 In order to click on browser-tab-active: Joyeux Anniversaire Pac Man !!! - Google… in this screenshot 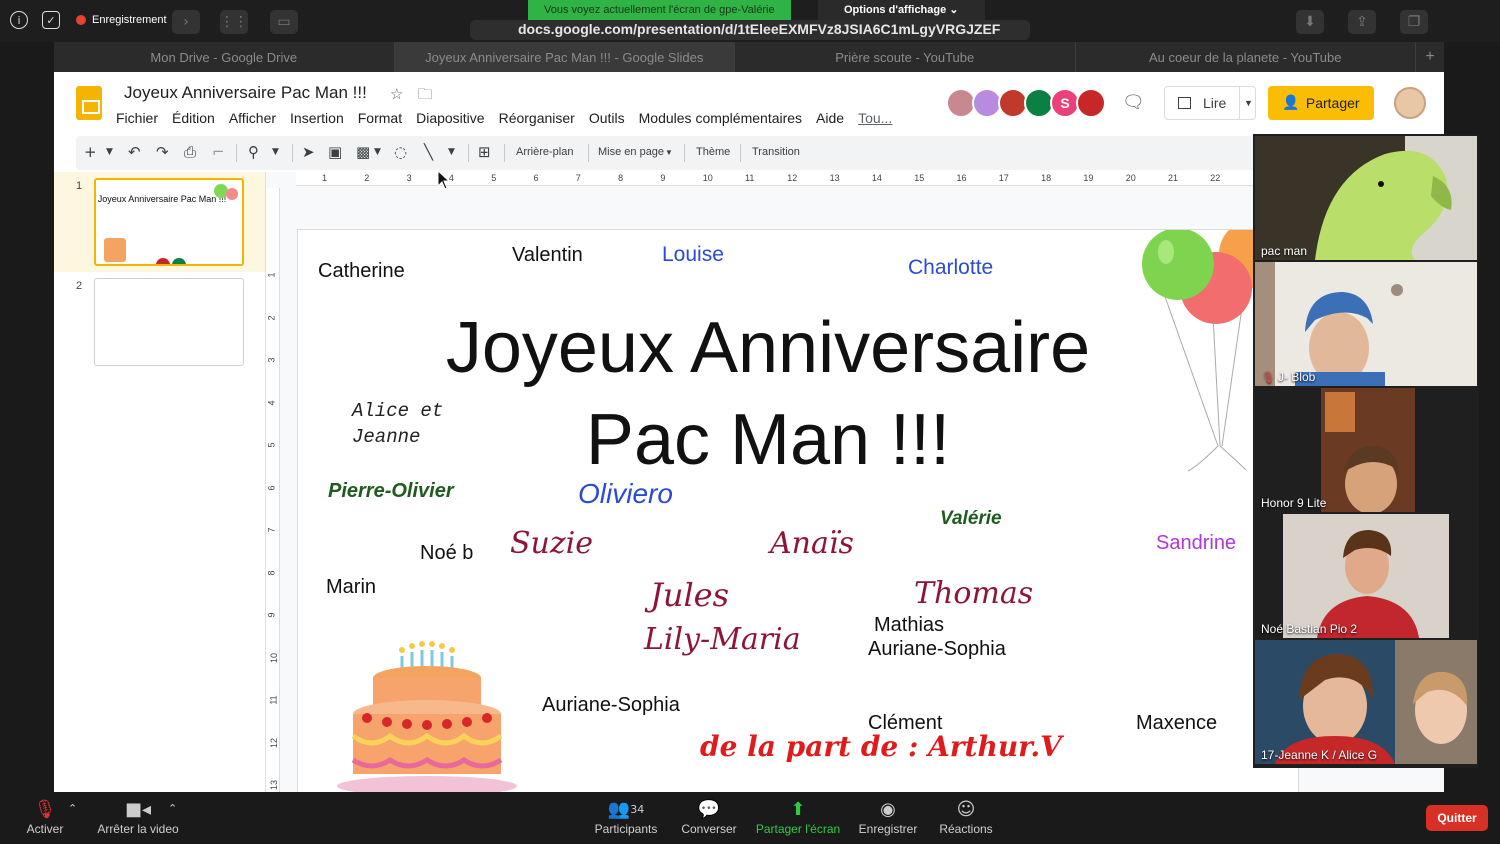, I will do `click(564, 57)`.